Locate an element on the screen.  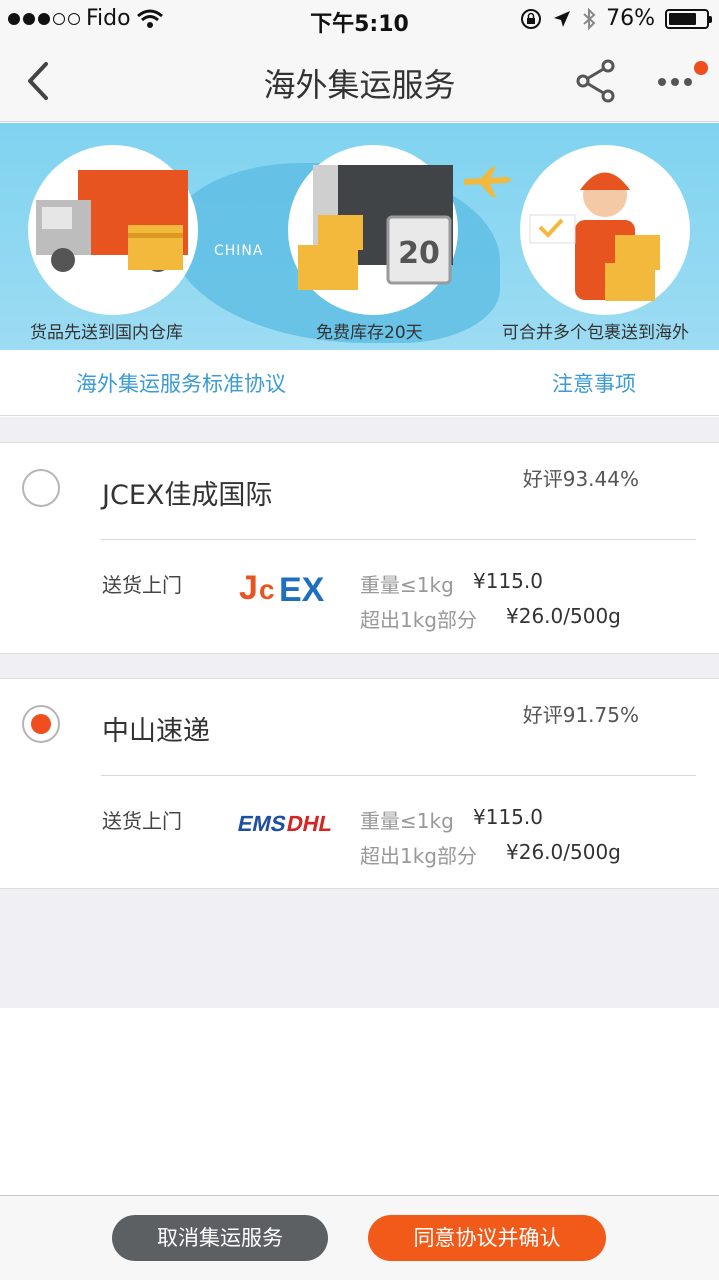
svg-text: DHL is located at coordinates (310, 823).